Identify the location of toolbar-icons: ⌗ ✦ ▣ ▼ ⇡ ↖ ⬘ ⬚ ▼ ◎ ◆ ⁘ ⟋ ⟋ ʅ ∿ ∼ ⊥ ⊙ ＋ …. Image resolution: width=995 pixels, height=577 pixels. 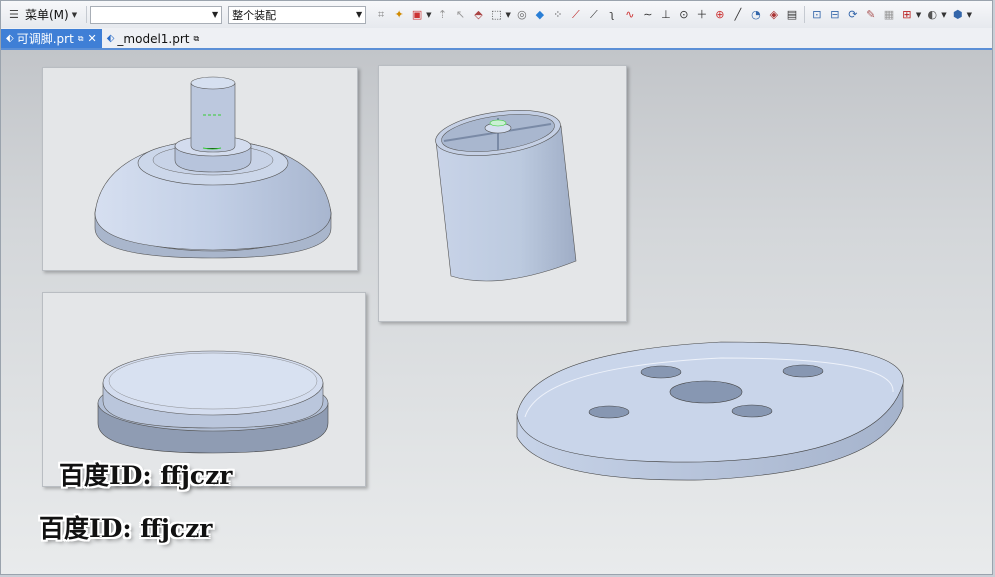
(673, 14).